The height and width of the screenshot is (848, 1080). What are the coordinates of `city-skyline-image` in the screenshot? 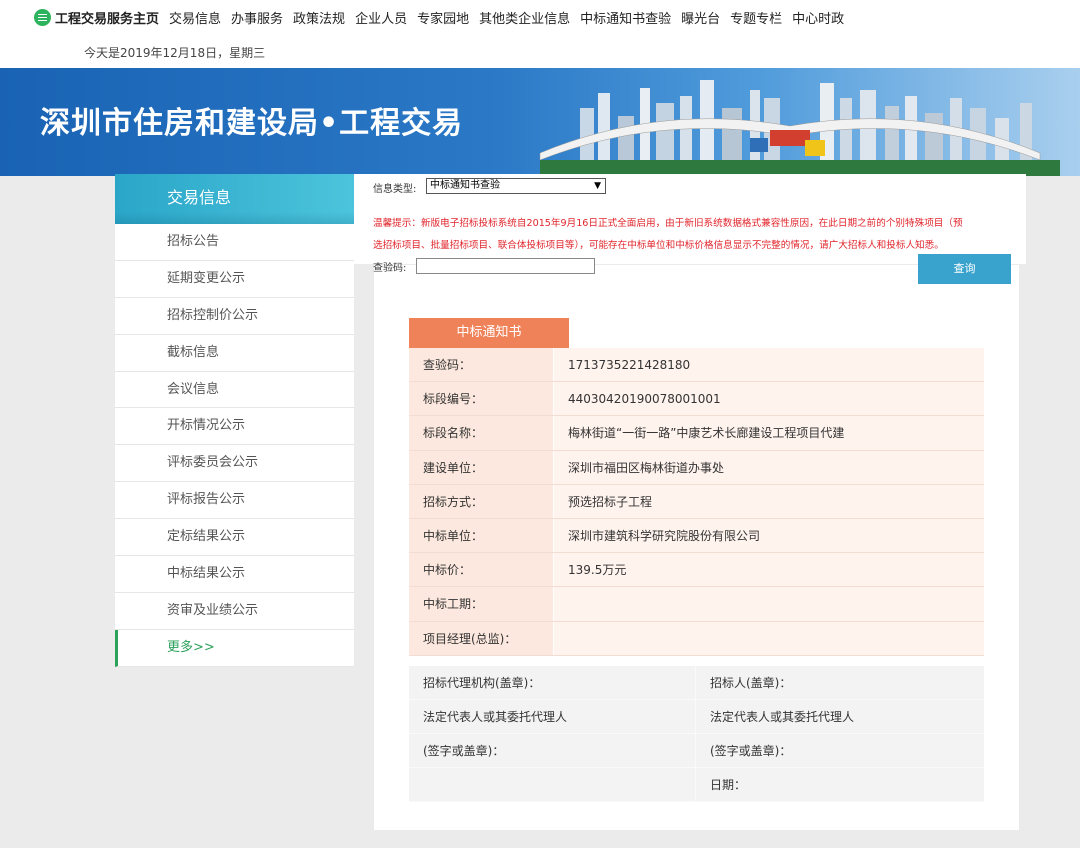 It's located at (799, 128).